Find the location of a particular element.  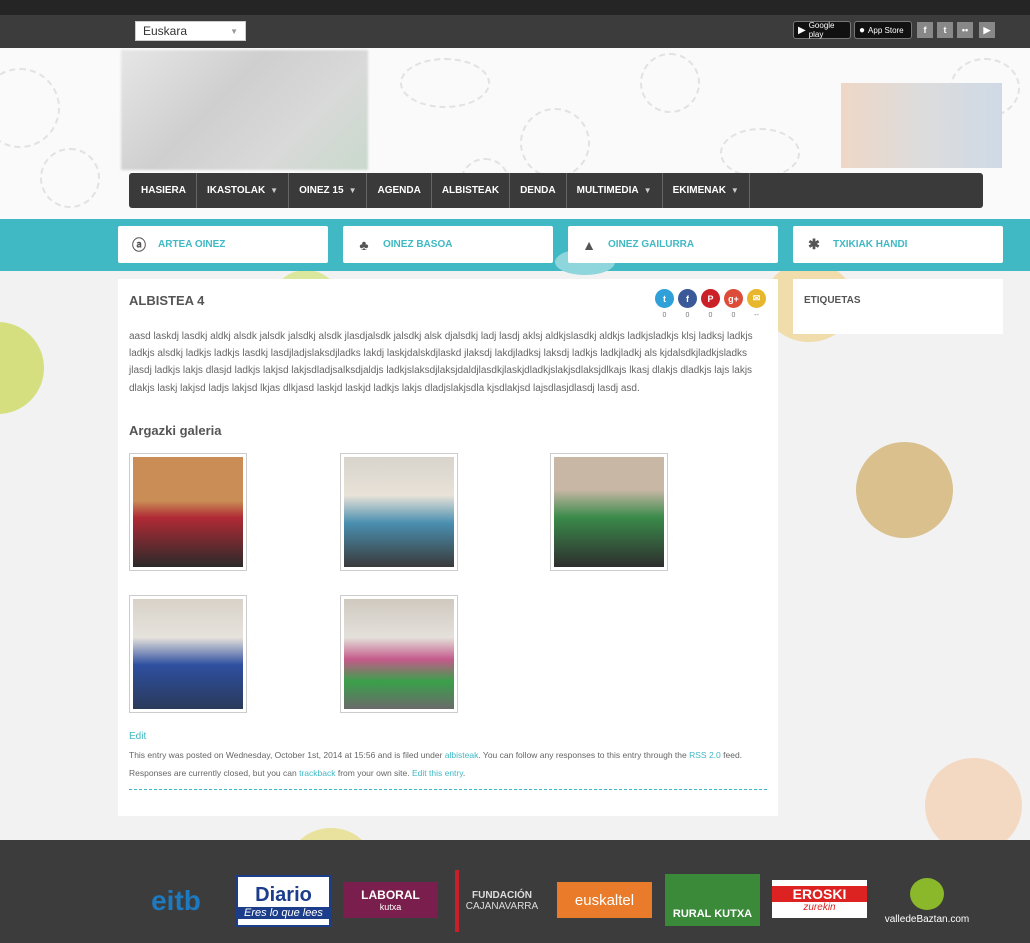

nav-item-ekimenak: EKIMENAK ▼ is located at coordinates (706, 190).